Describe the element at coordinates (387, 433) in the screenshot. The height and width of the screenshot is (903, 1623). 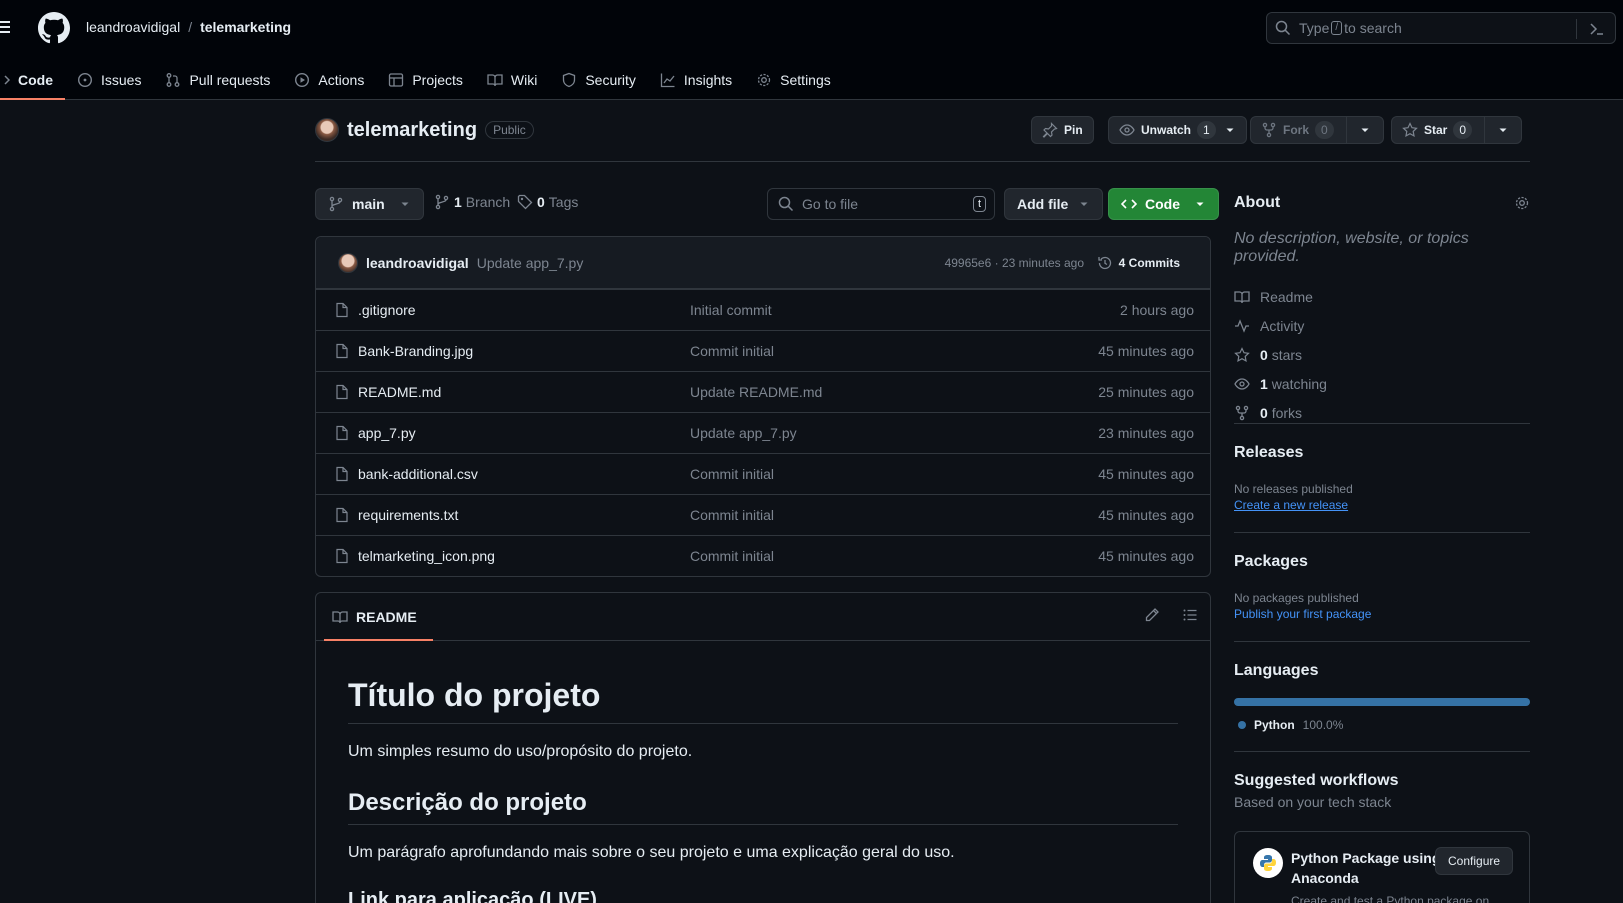
I see `file-name: app_7.py` at that location.